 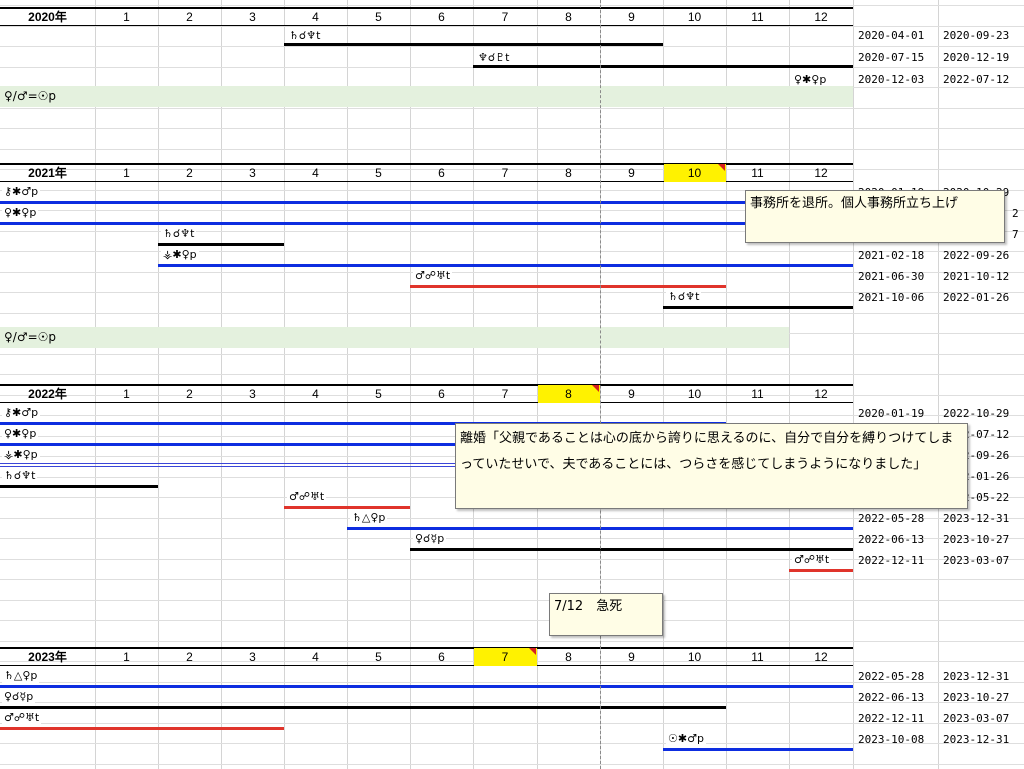 What do you see at coordinates (976, 739) in the screenshot?
I see `end-date: 2023-12-31` at bounding box center [976, 739].